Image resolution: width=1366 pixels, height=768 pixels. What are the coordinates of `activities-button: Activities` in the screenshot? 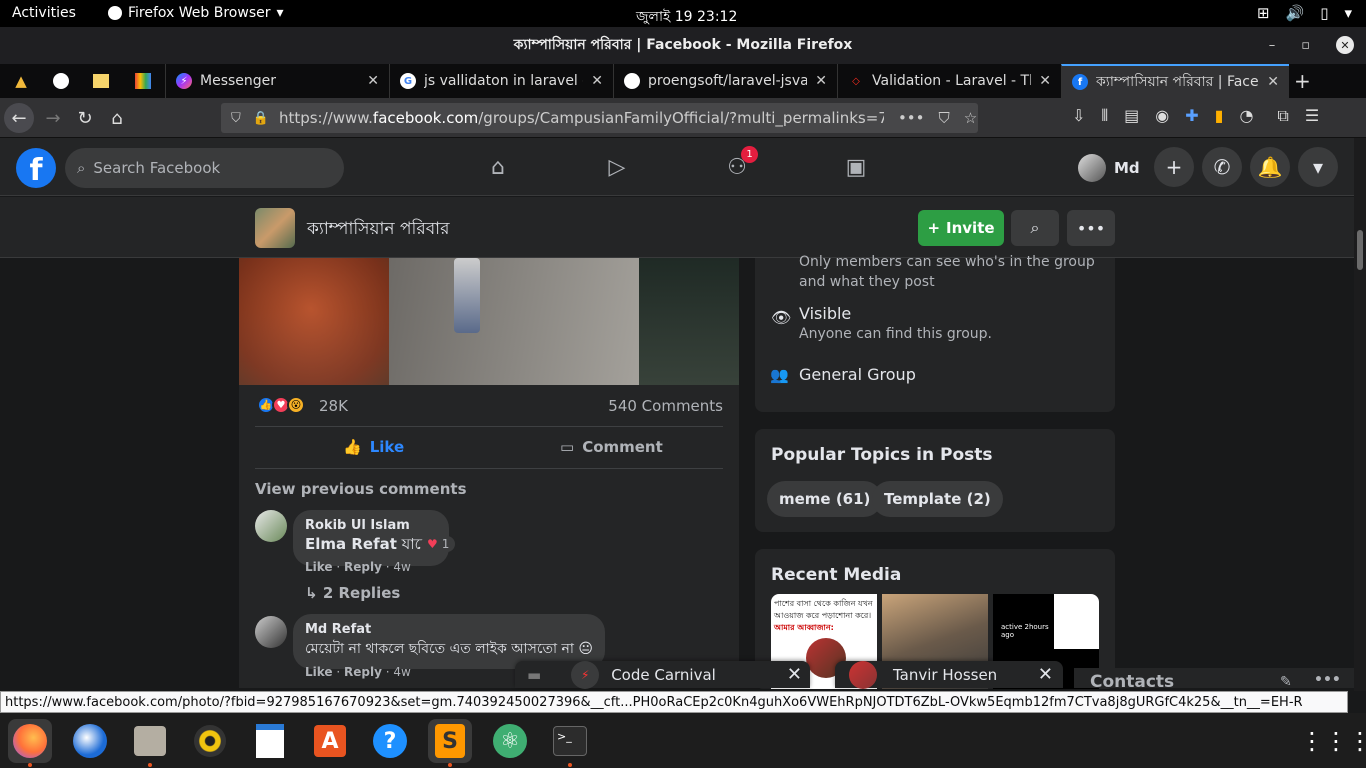 It's located at (44, 13).